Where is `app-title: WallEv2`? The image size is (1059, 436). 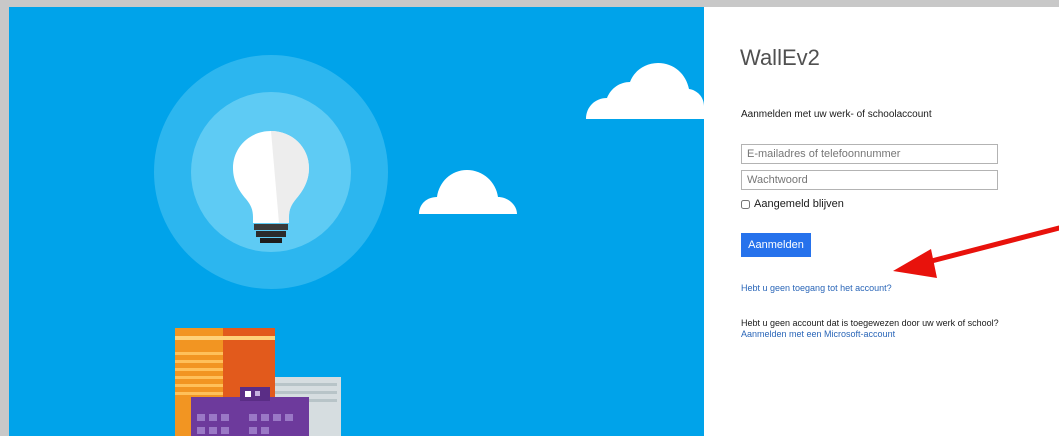 app-title: WallEv2 is located at coordinates (780, 57).